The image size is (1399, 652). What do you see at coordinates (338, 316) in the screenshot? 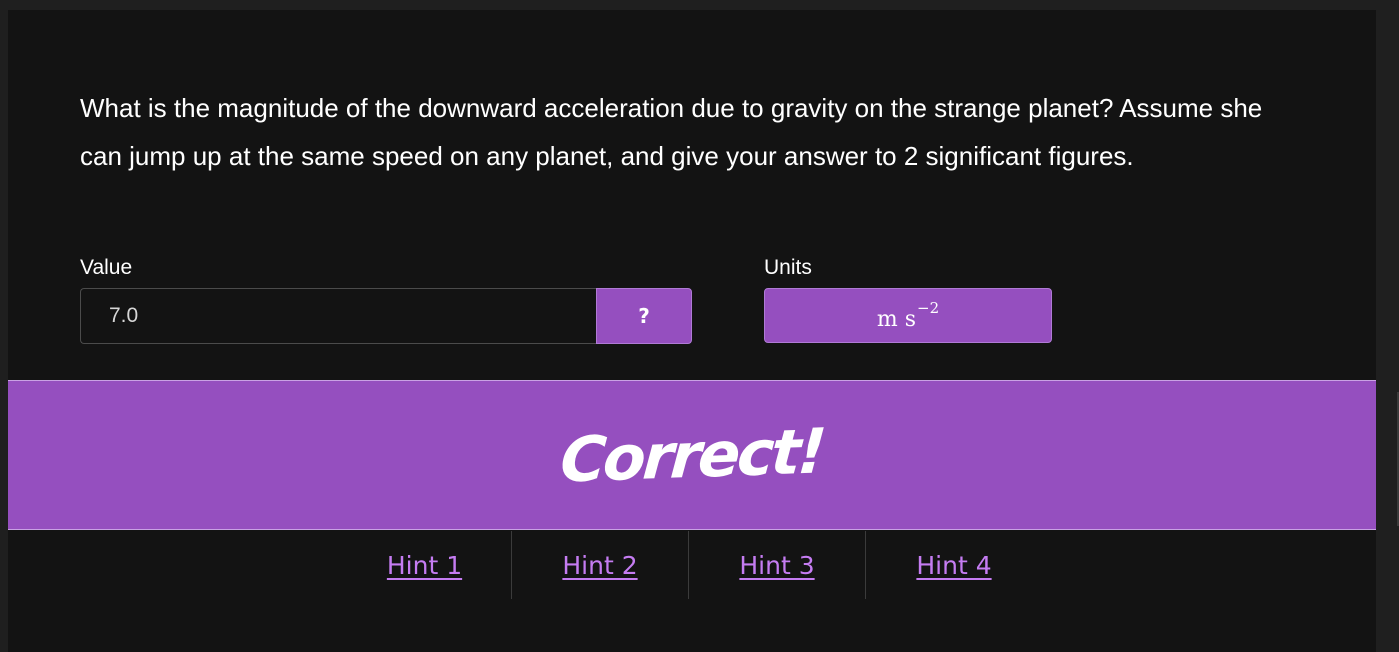
I see `value-input` at bounding box center [338, 316].